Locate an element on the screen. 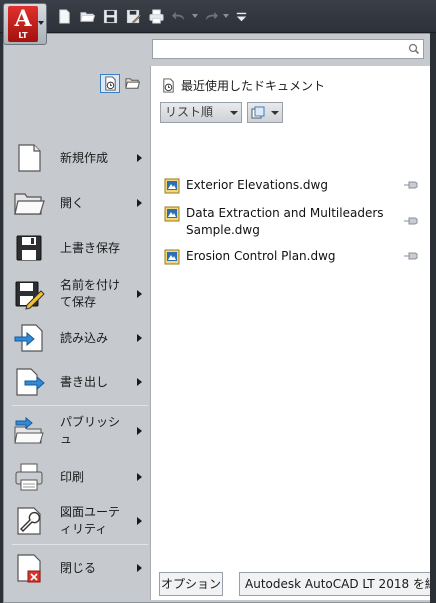  export-icon is located at coordinates (29, 382).